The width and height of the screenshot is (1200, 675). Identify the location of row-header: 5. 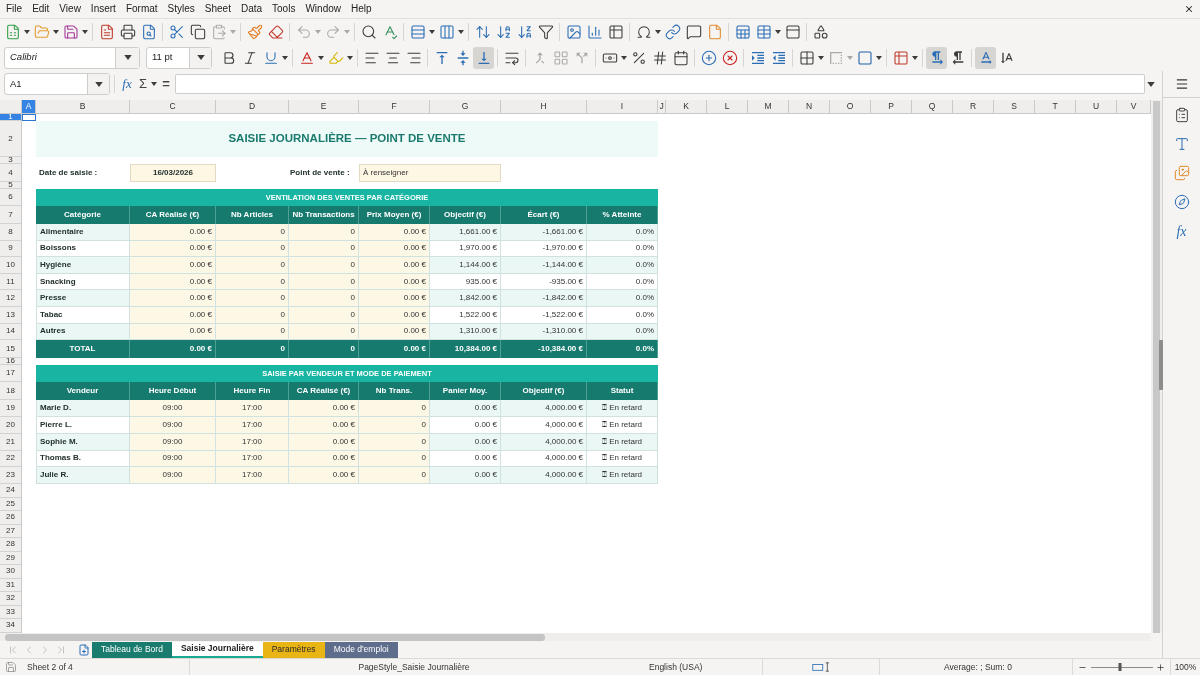
(10, 185).